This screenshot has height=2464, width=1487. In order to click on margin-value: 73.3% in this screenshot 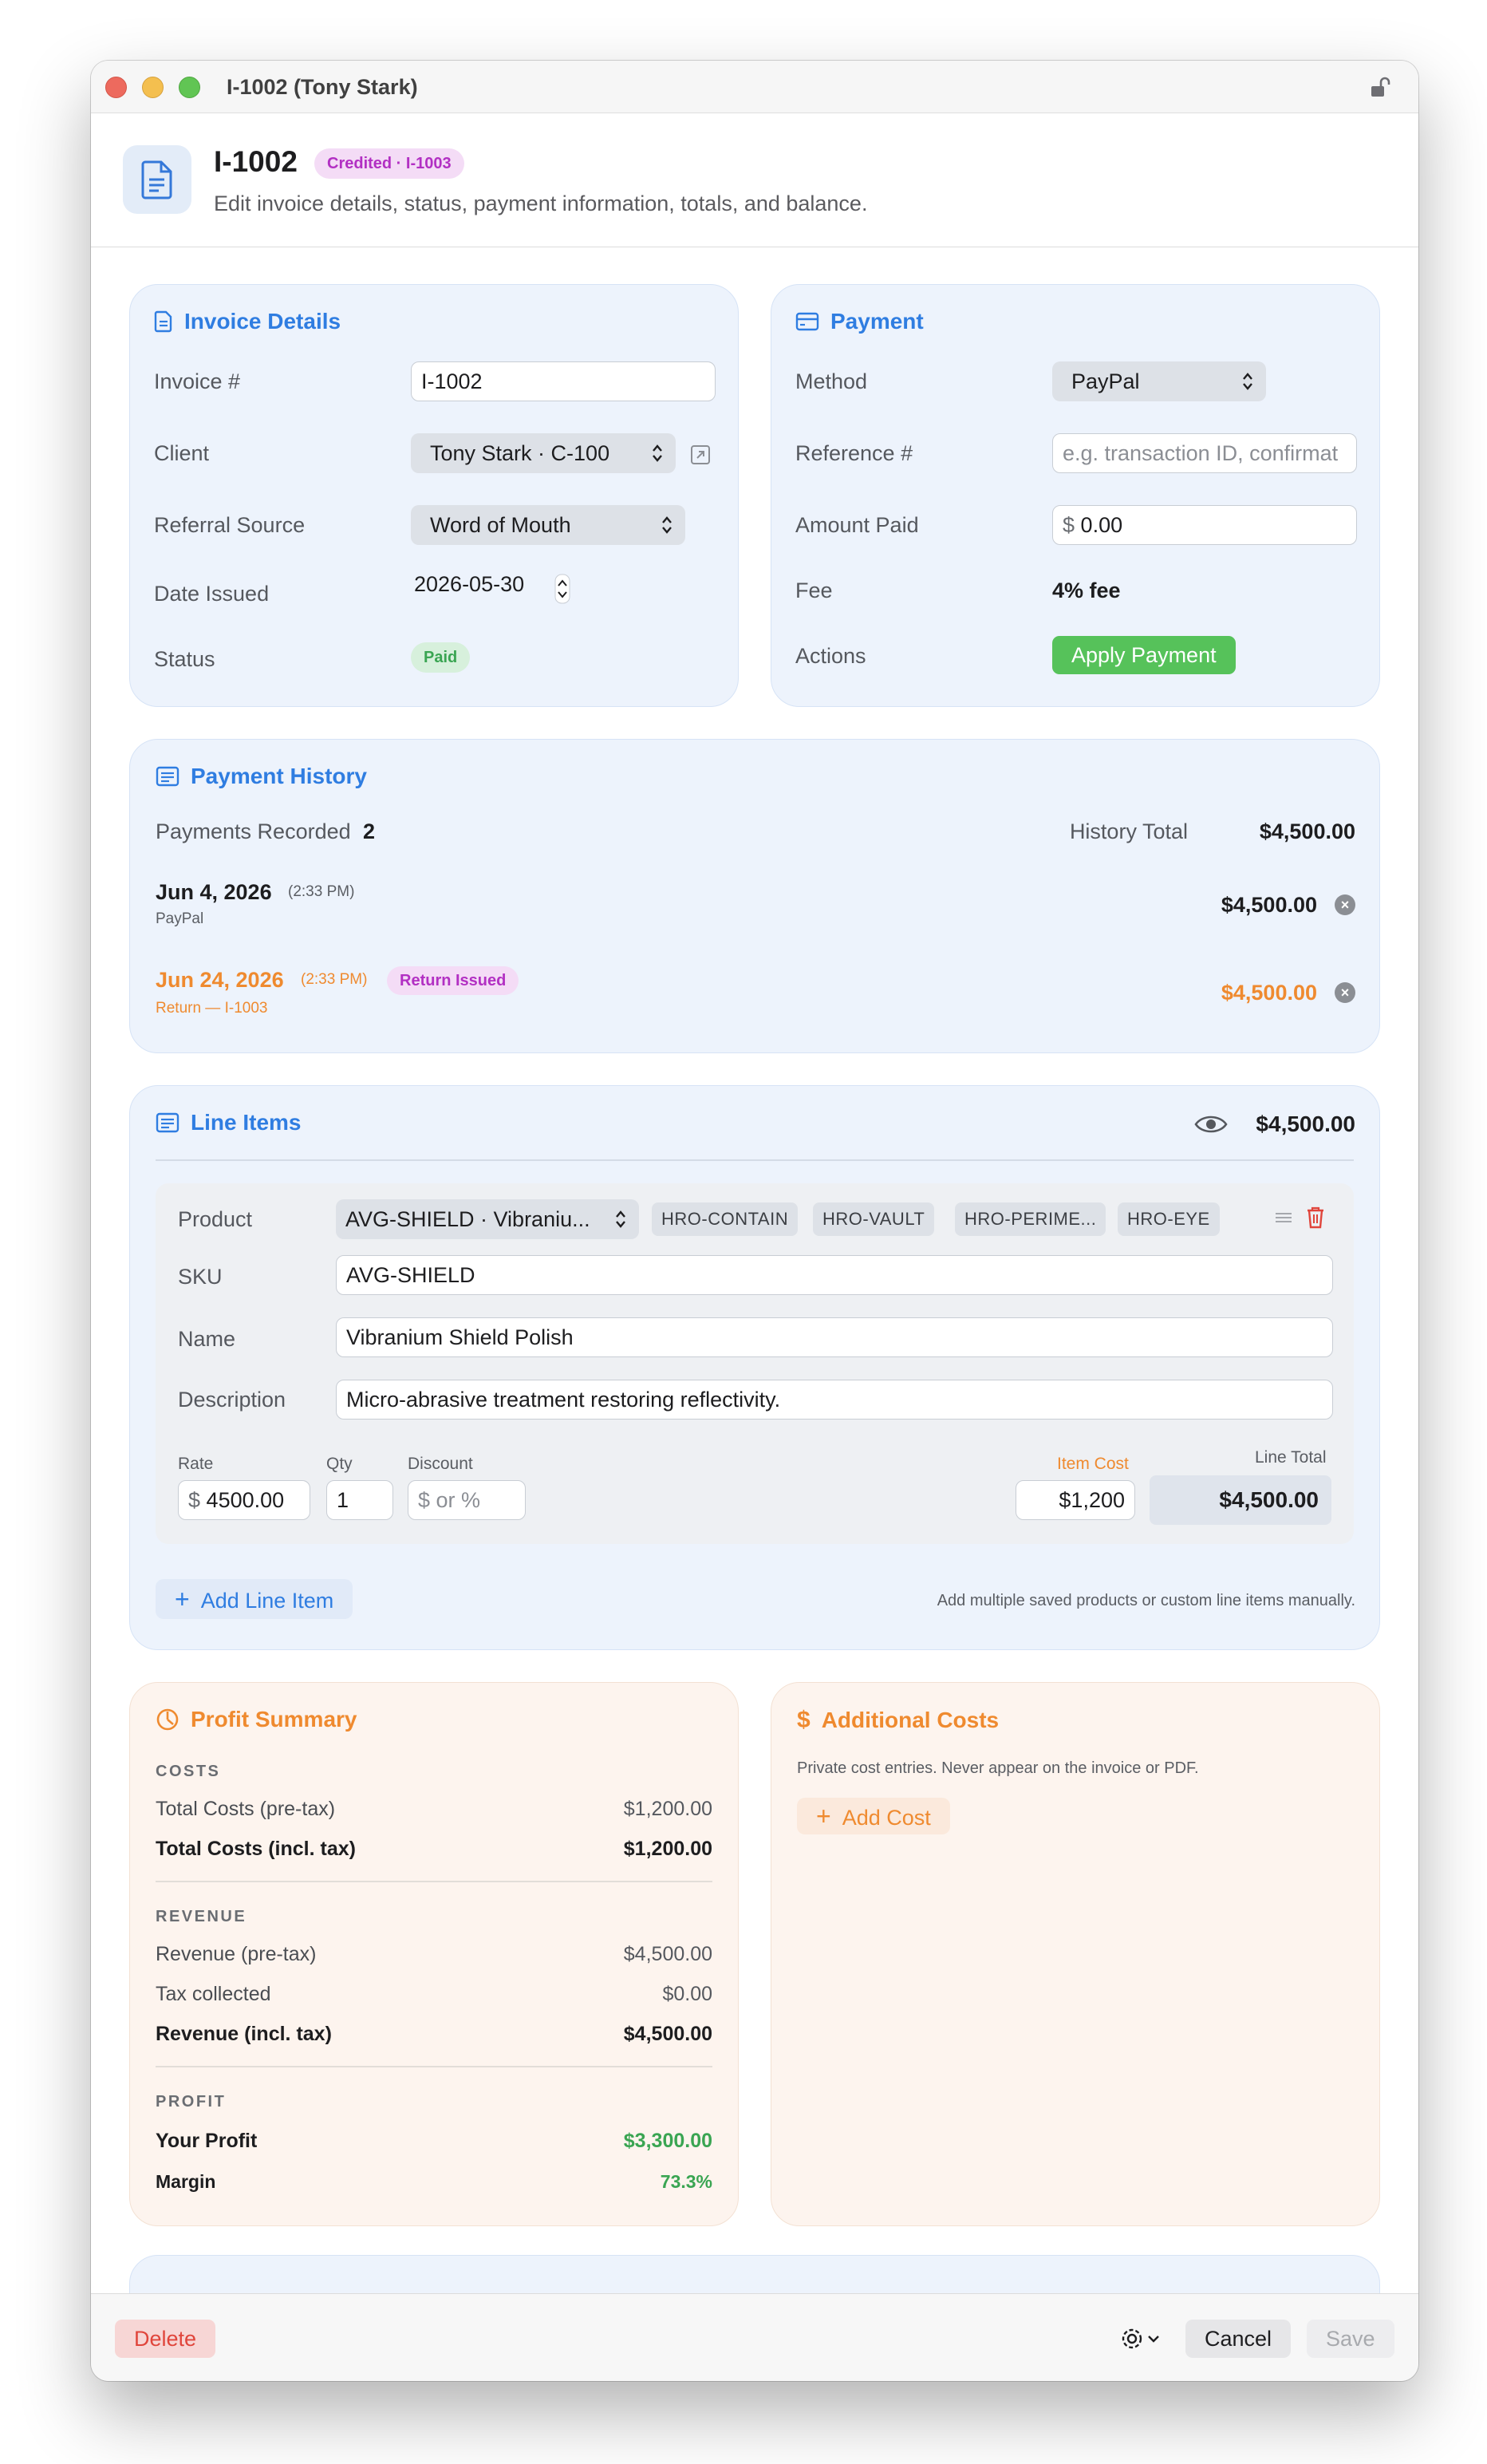, I will do `click(686, 2181)`.